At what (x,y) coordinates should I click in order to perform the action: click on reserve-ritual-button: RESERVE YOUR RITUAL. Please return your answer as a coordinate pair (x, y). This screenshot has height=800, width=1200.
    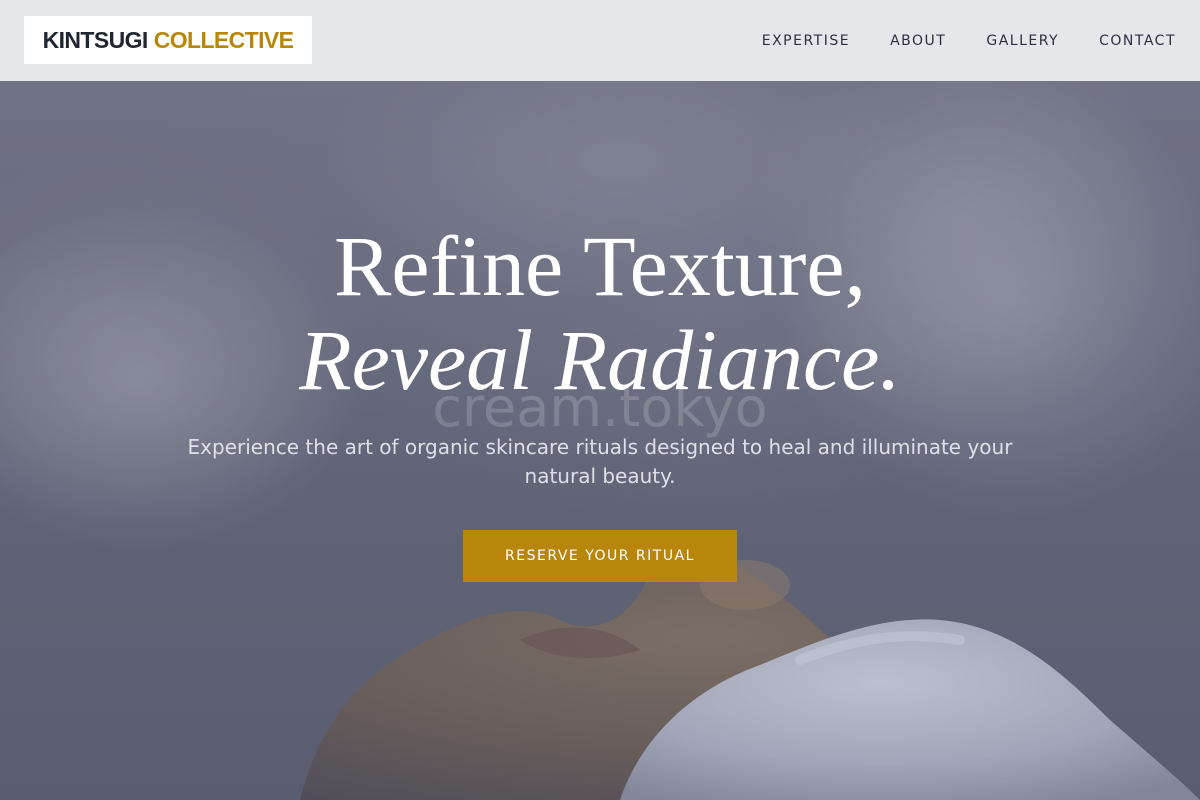
    Looking at the image, I should click on (600, 556).